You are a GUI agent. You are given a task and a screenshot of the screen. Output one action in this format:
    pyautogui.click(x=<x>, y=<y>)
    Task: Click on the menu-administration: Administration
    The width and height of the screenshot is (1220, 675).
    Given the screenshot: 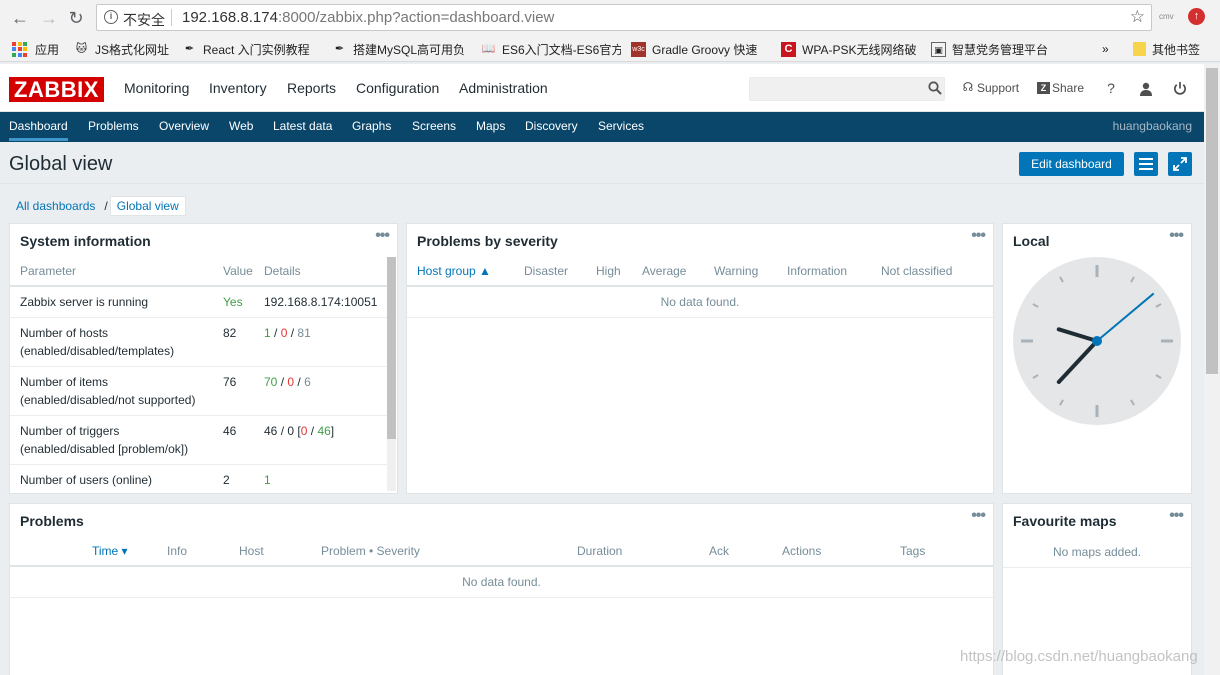 What is the action you would take?
    pyautogui.click(x=503, y=88)
    